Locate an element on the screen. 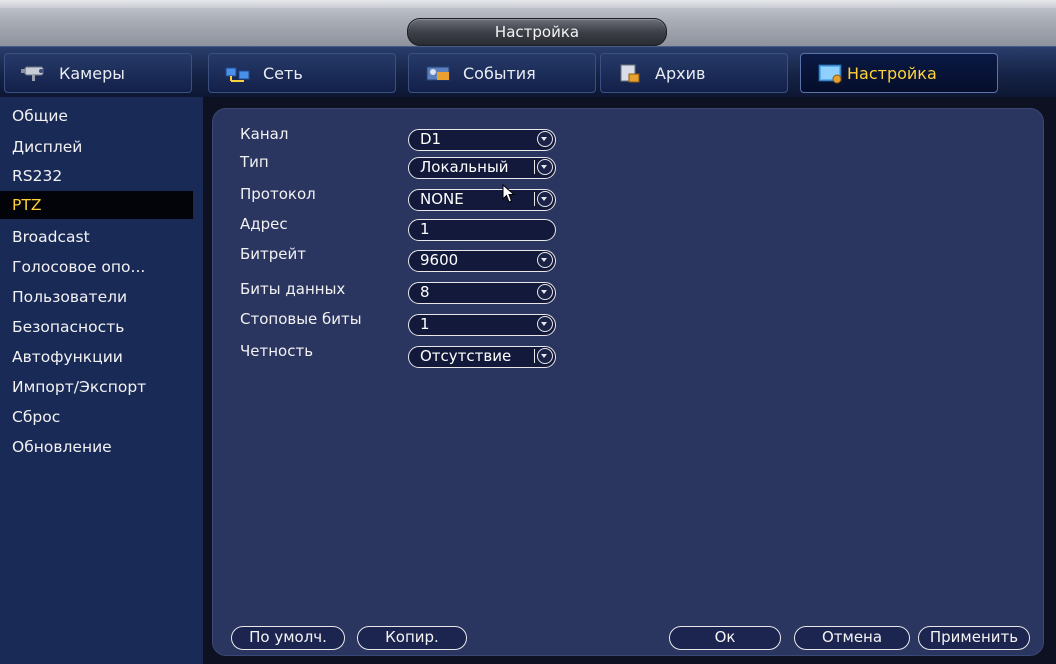  stopbits-select: 1 is located at coordinates (482, 325).